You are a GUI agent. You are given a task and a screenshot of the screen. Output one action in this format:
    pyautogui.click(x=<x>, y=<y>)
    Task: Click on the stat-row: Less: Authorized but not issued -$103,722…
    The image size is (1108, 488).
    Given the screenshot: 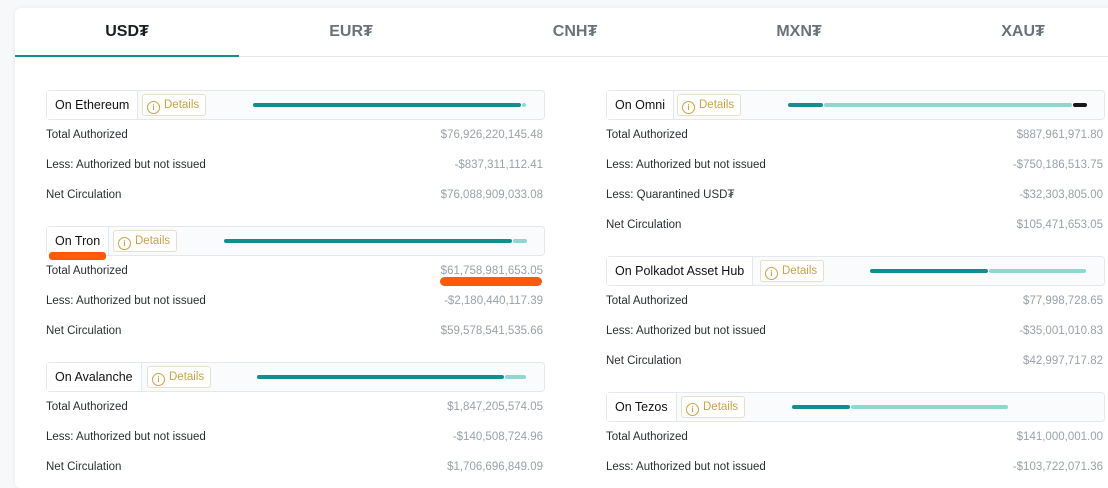 What is the action you would take?
    pyautogui.click(x=854, y=467)
    